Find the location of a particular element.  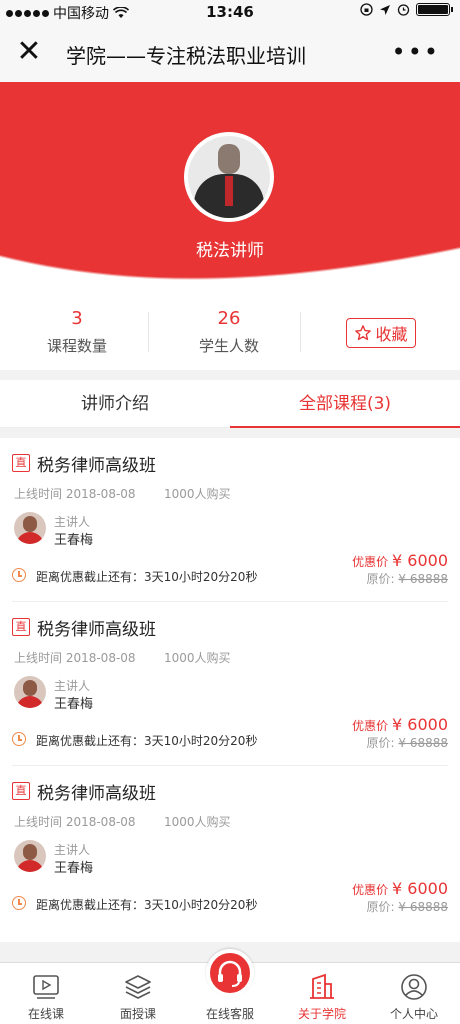

students-label: 学生人数 is located at coordinates (228, 346).